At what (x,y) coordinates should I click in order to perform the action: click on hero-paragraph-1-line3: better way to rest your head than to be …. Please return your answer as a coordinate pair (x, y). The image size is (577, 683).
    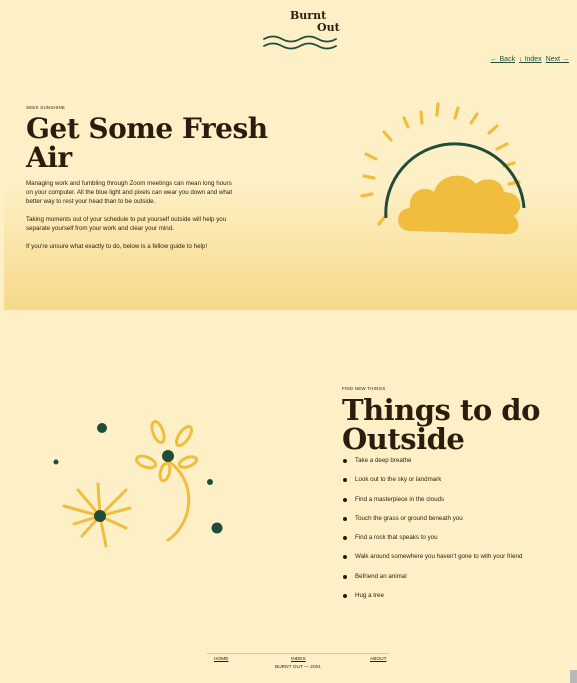
    Looking at the image, I should click on (91, 201).